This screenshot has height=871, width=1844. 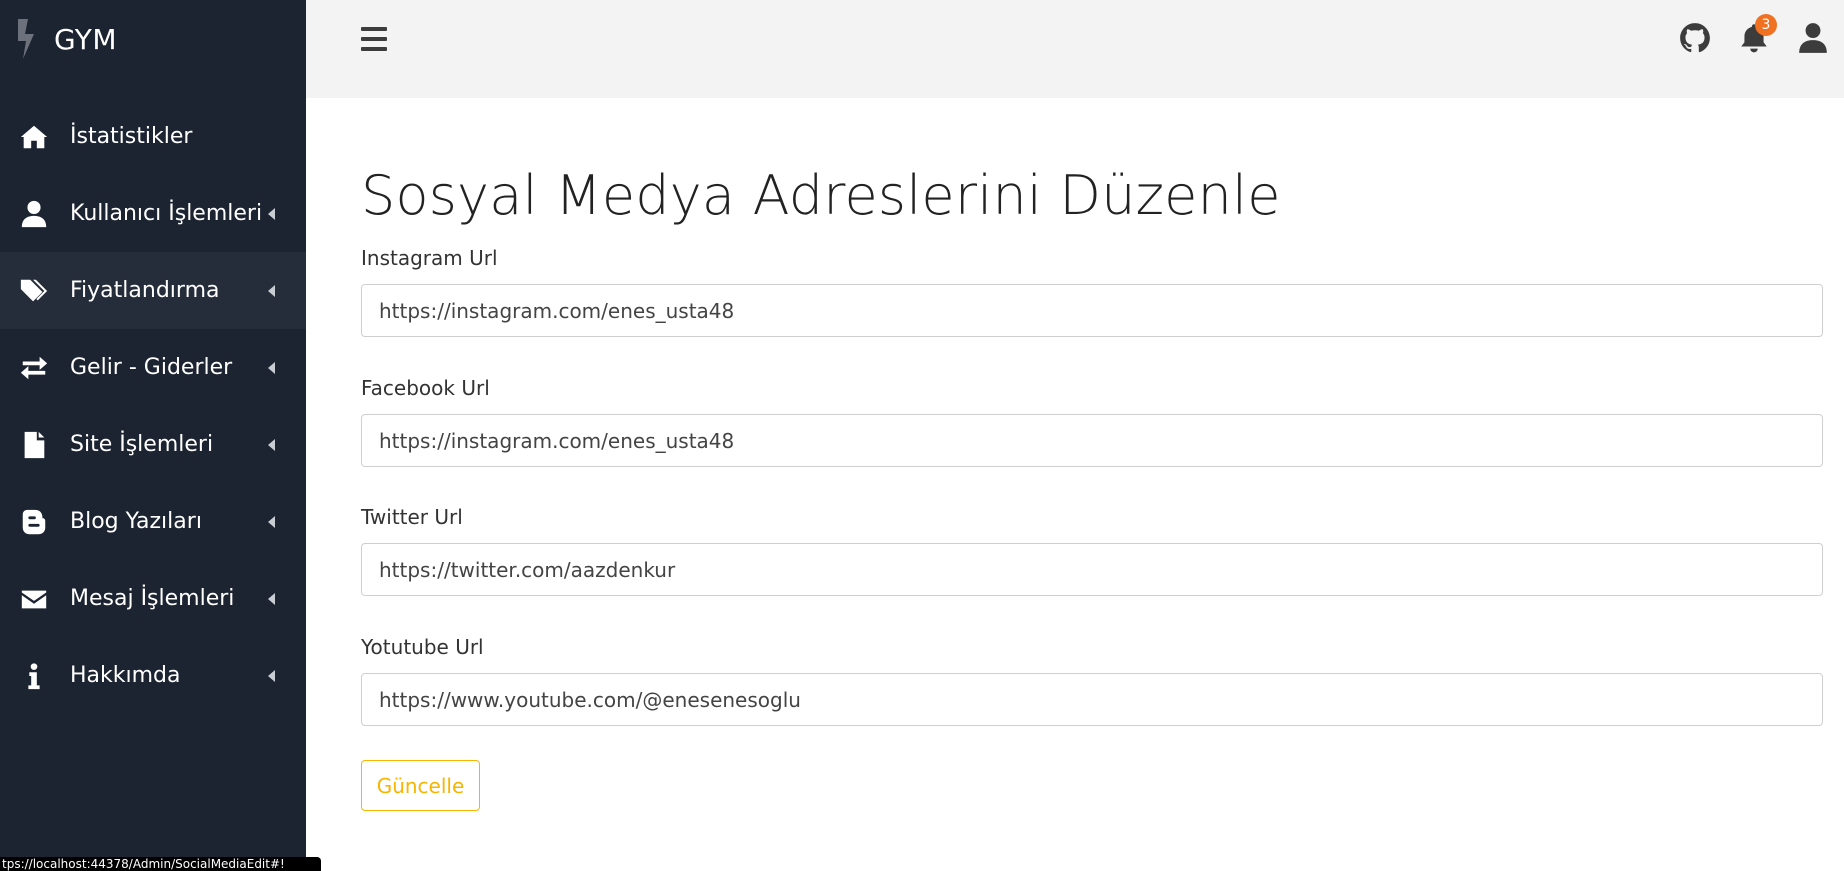 What do you see at coordinates (1766, 25) in the screenshot?
I see `notification-badge: 3` at bounding box center [1766, 25].